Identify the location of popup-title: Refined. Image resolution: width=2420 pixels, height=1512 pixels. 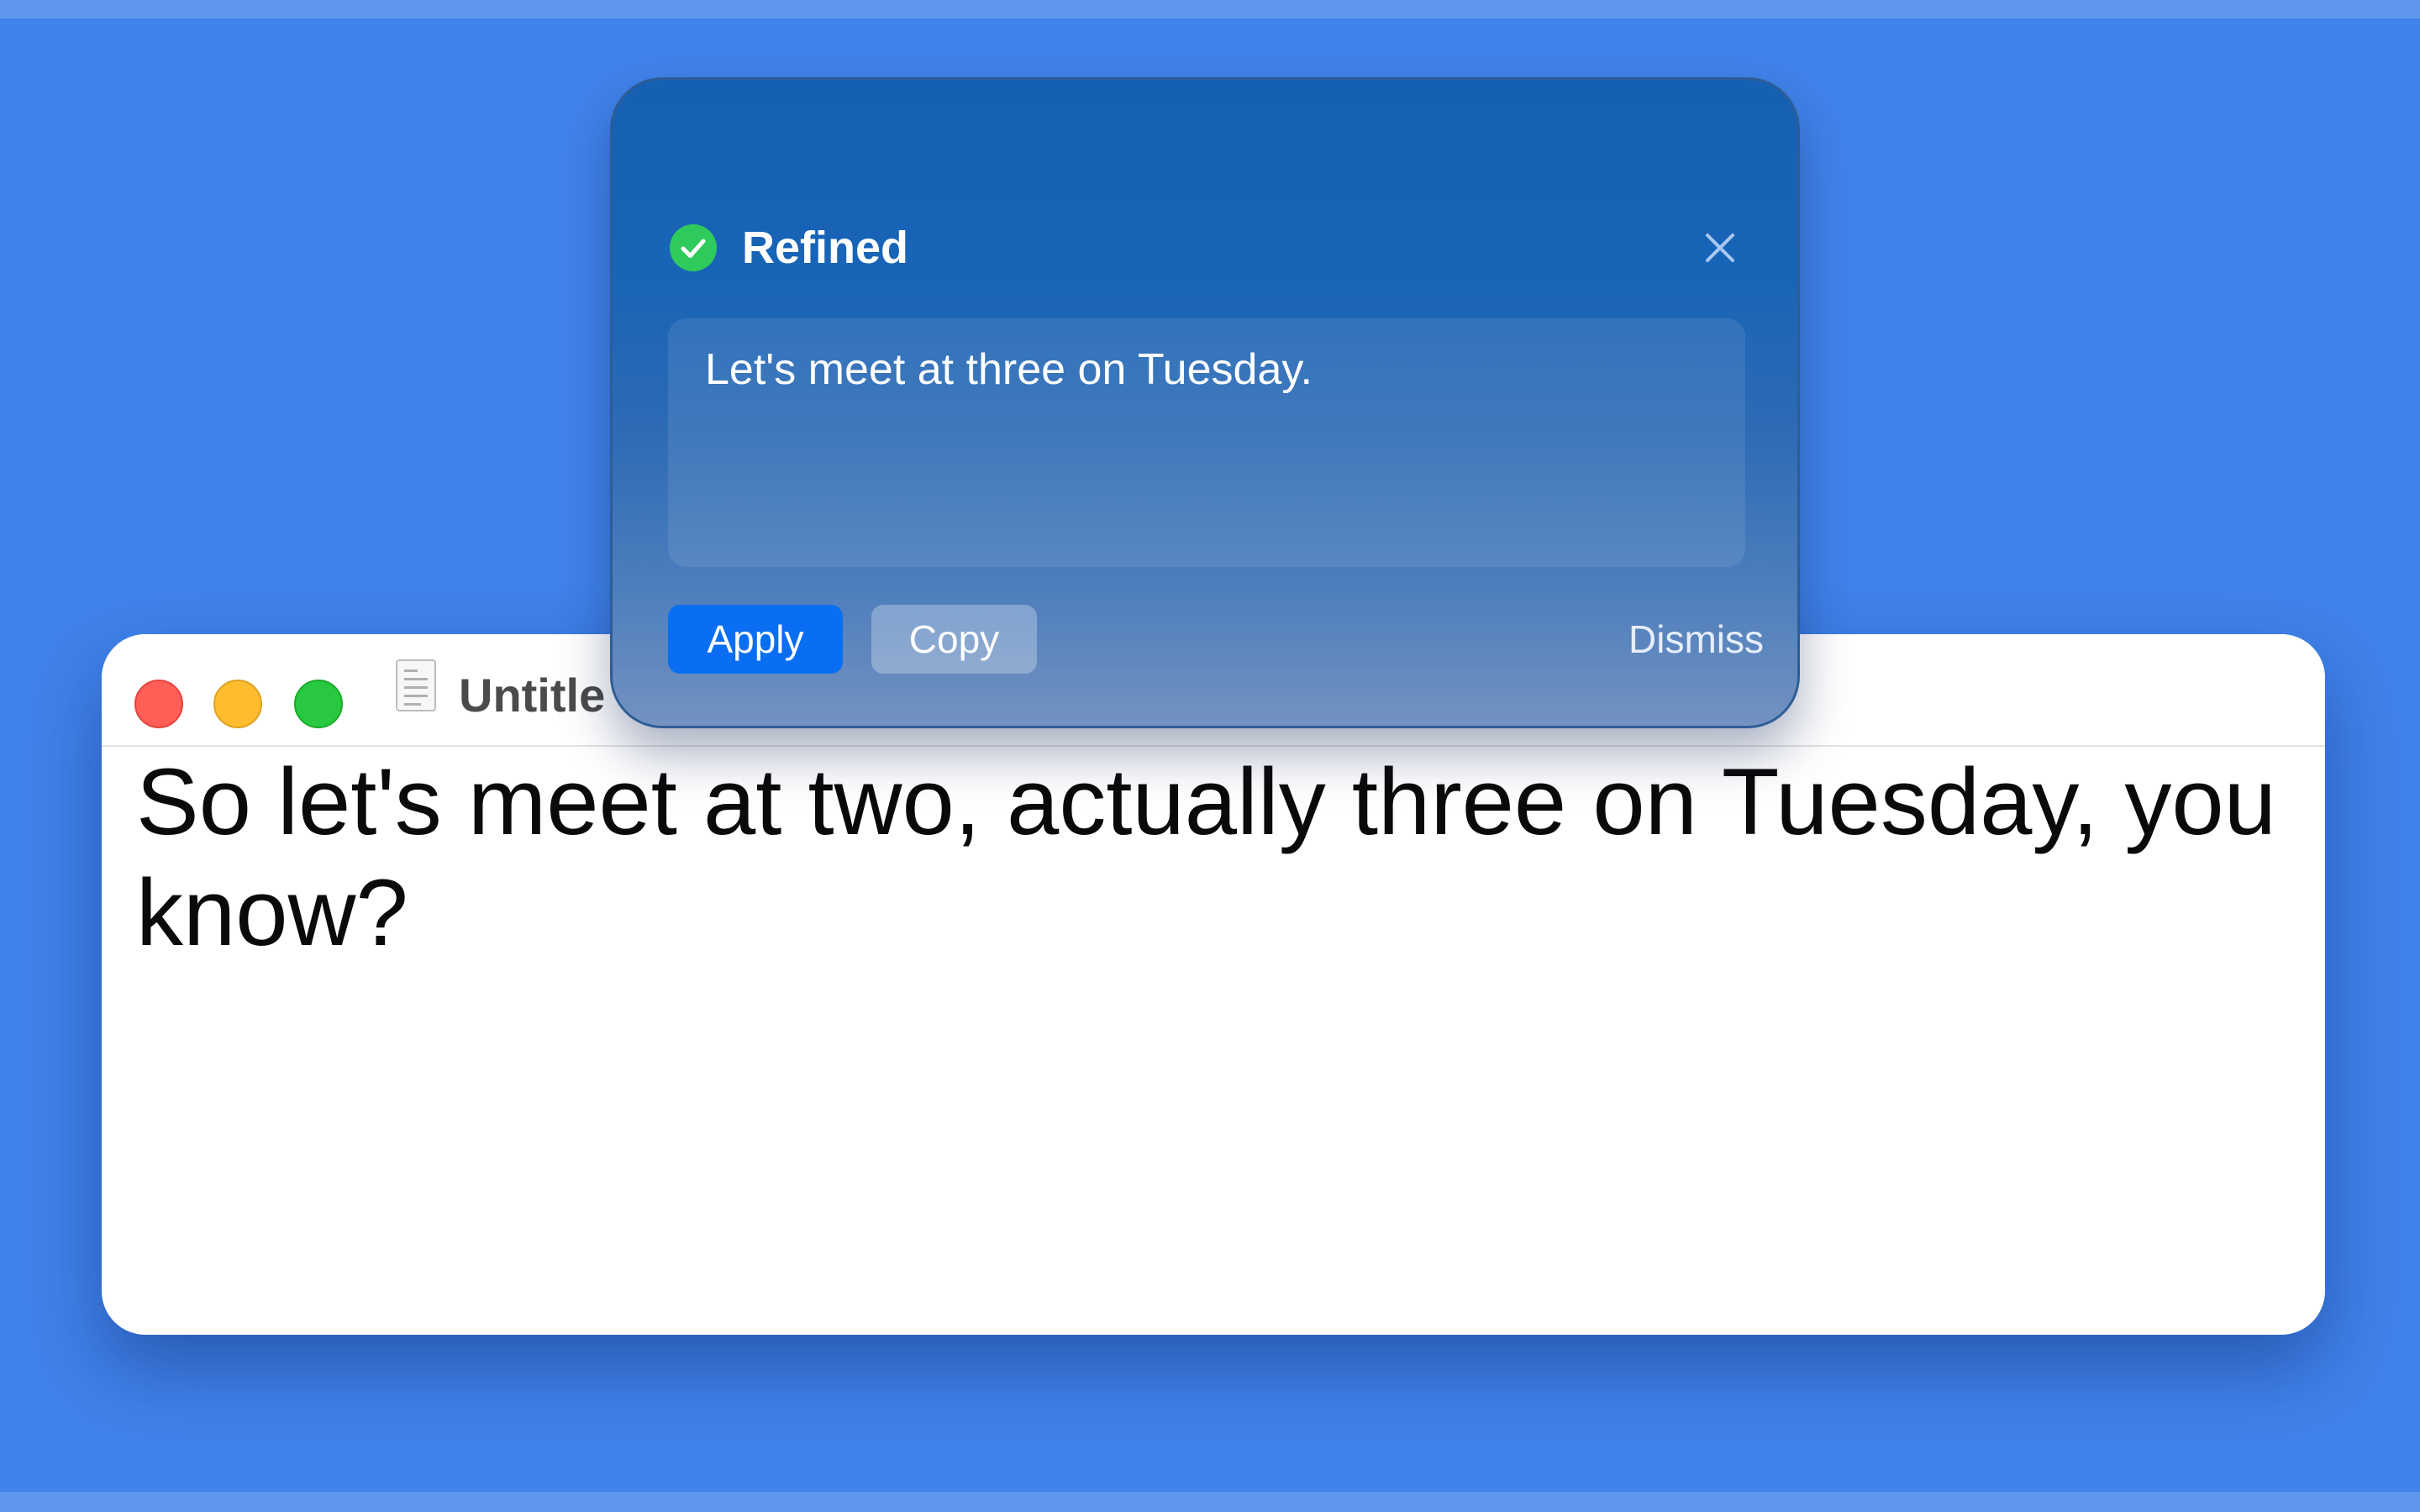
(825, 248).